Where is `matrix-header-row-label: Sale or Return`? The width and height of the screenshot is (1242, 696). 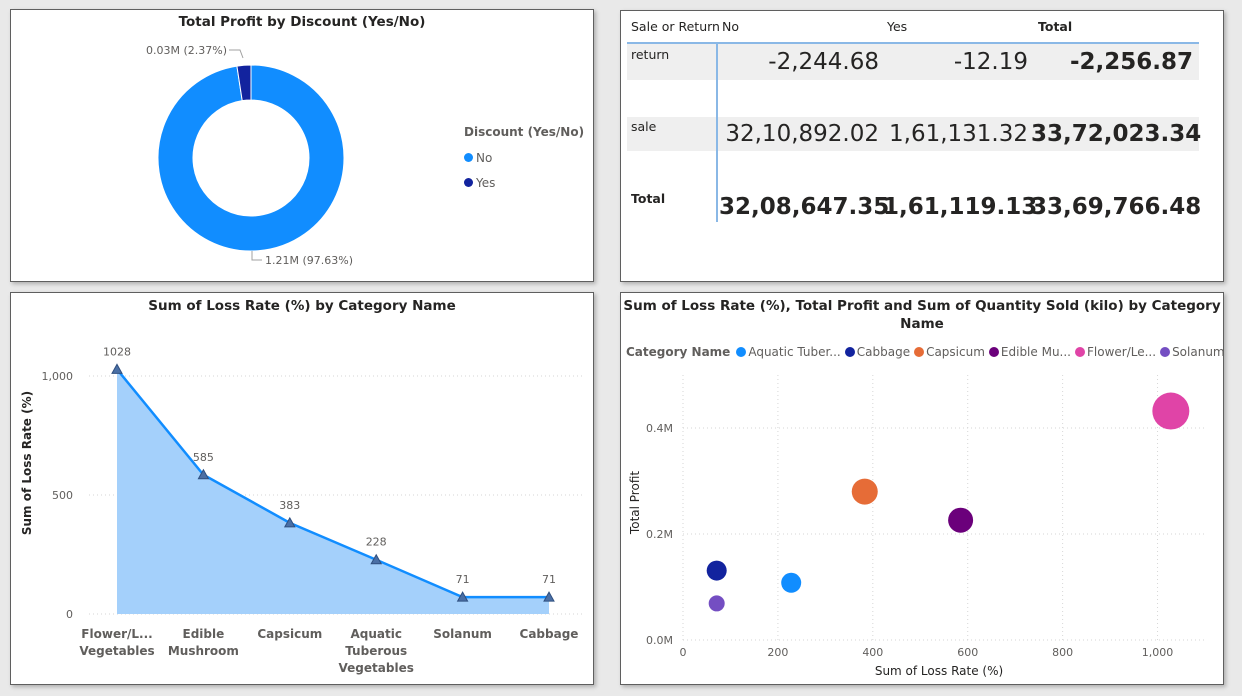
matrix-header-row-label: Sale or Return is located at coordinates (675, 26).